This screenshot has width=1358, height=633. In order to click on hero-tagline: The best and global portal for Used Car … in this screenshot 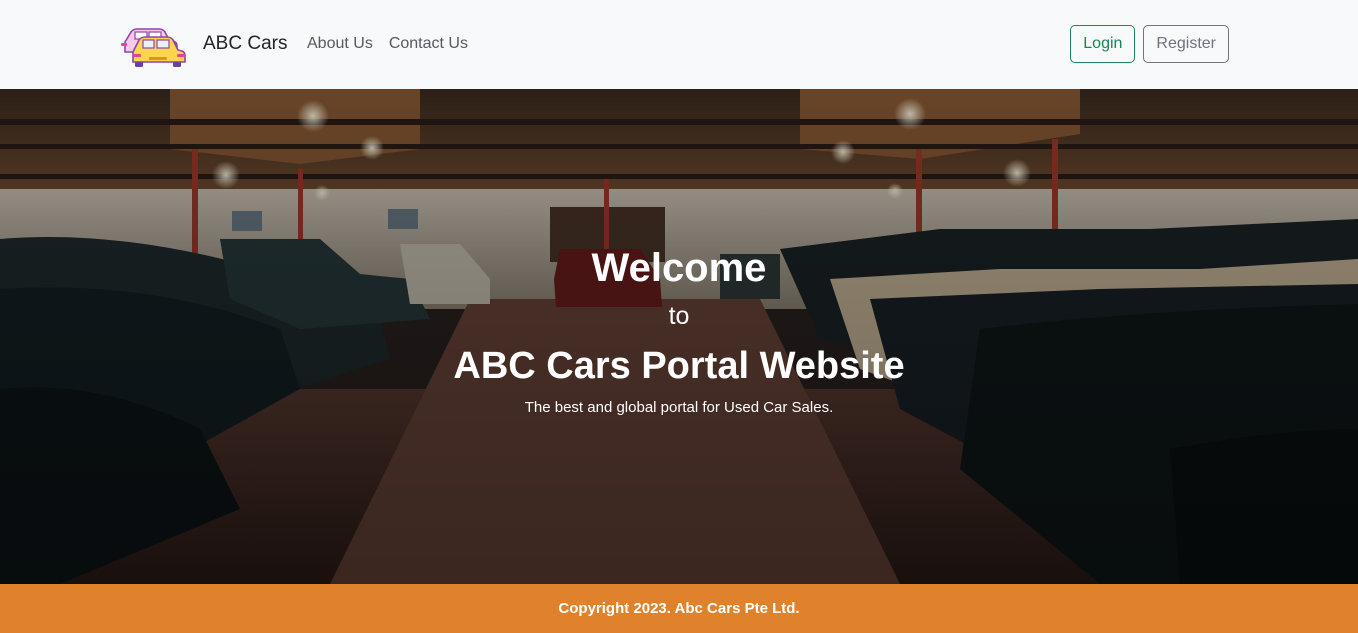, I will do `click(679, 407)`.